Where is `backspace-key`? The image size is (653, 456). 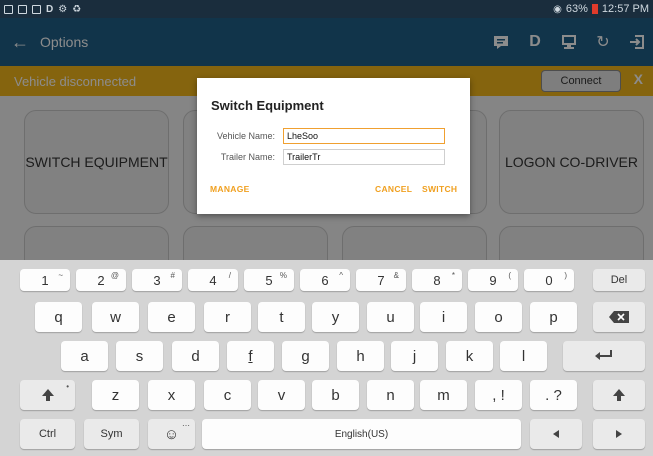
backspace-key is located at coordinates (619, 317).